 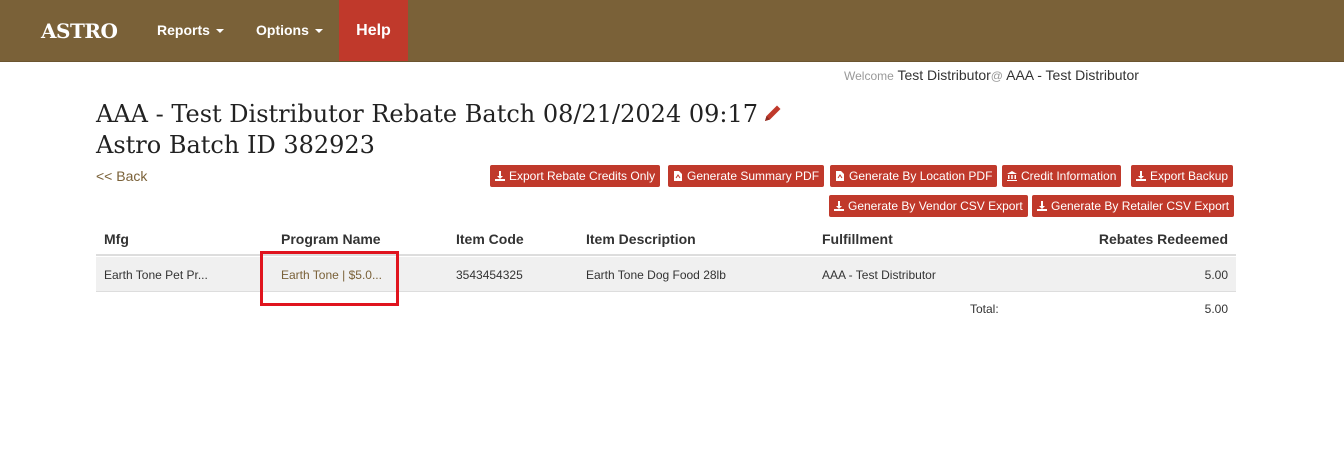 I want to click on welcome-at: @, so click(x=996, y=76).